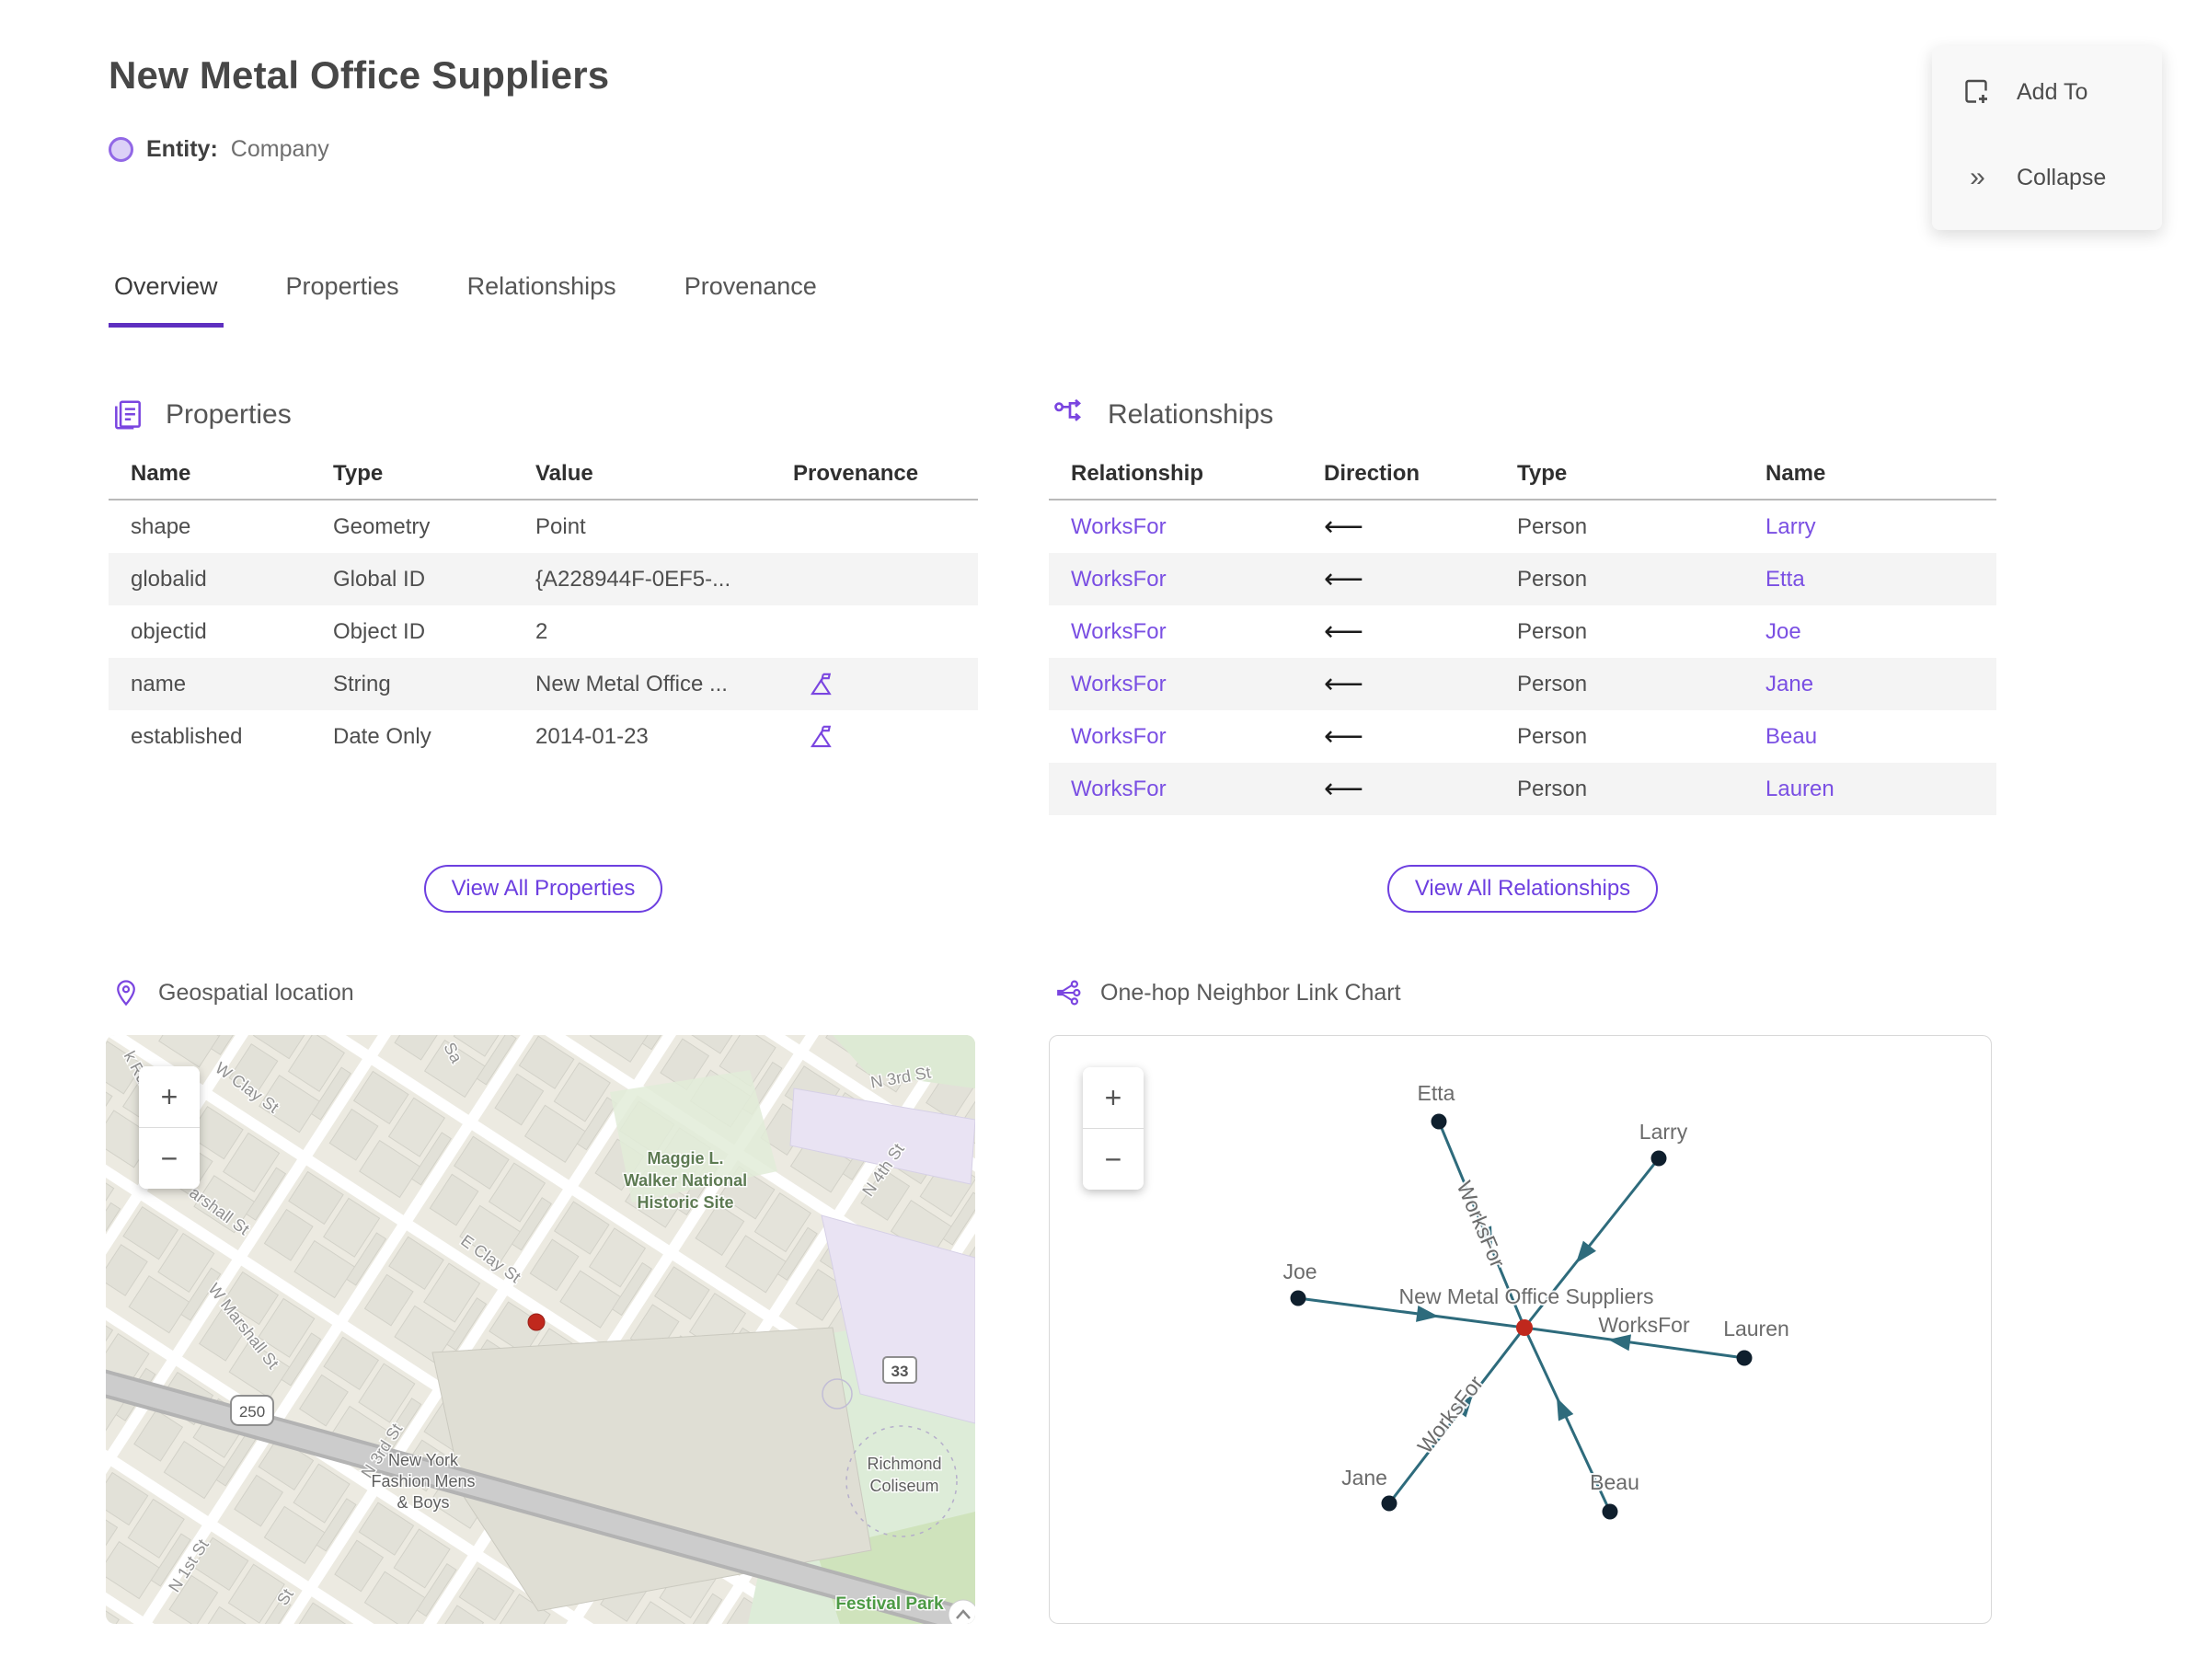 The width and height of the screenshot is (2208, 1680). Describe the element at coordinates (685, 1180) in the screenshot. I see `poi-label-maggie: Walker National` at that location.